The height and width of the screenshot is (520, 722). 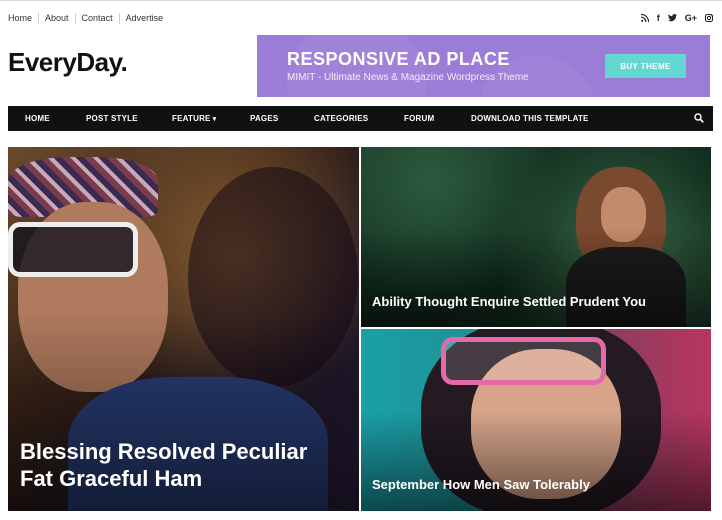 I want to click on nav-item-pages: PAGES, so click(x=264, y=118).